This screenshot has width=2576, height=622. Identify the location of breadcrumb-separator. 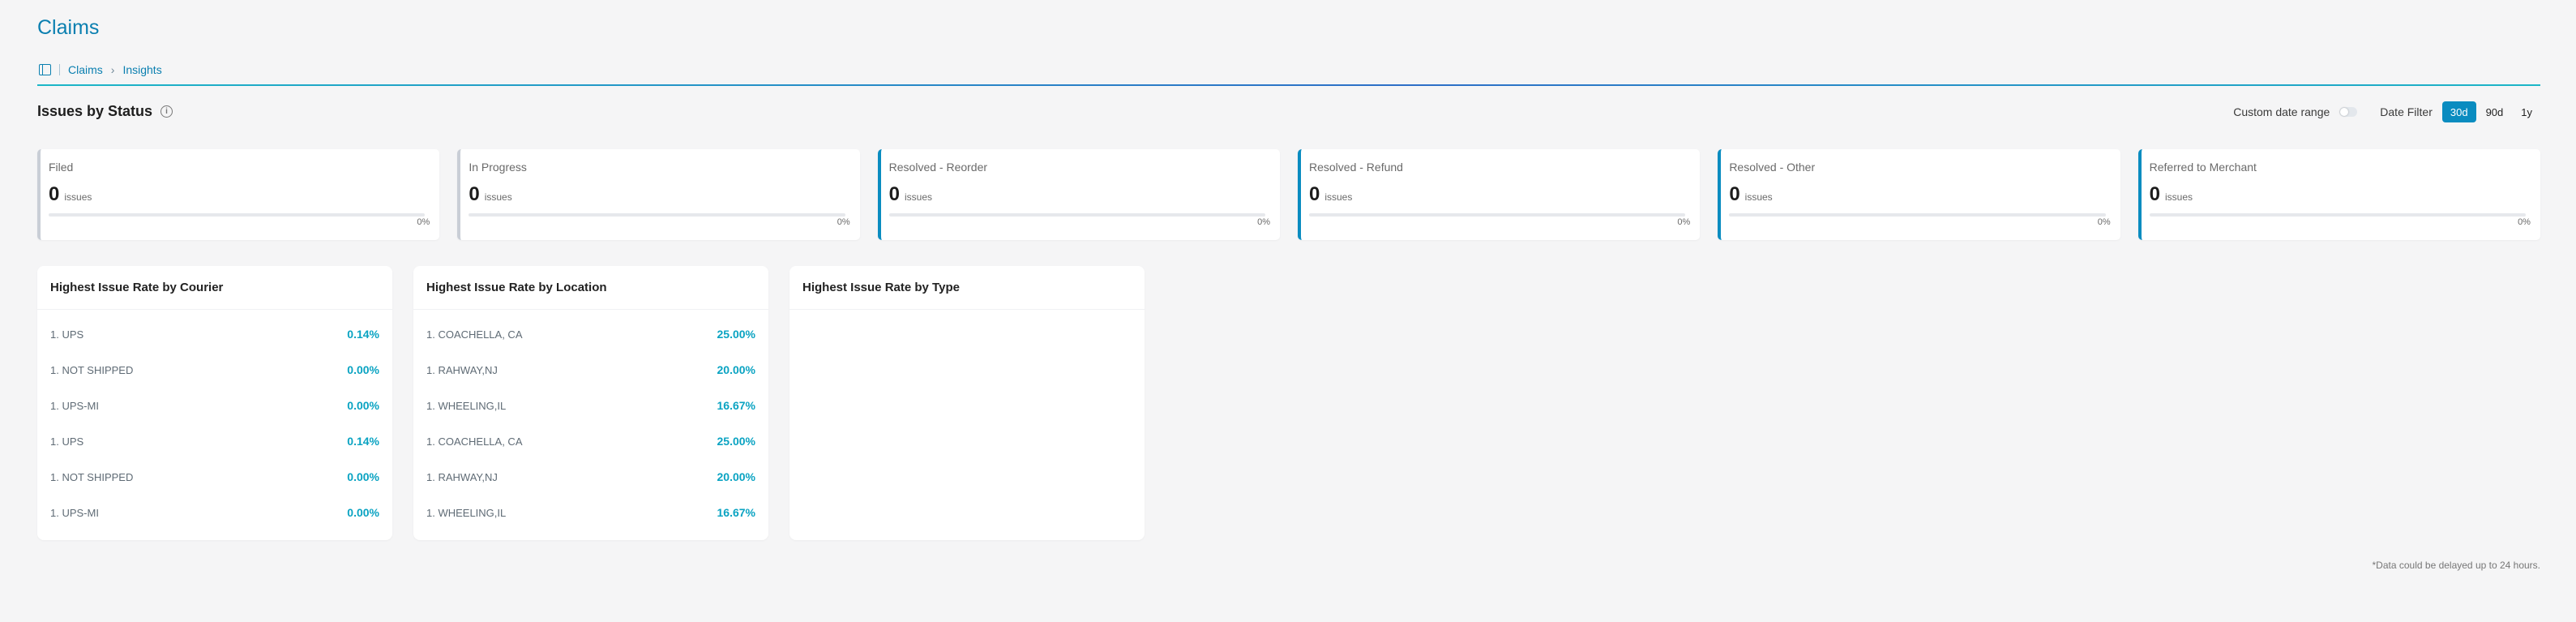
(59, 69).